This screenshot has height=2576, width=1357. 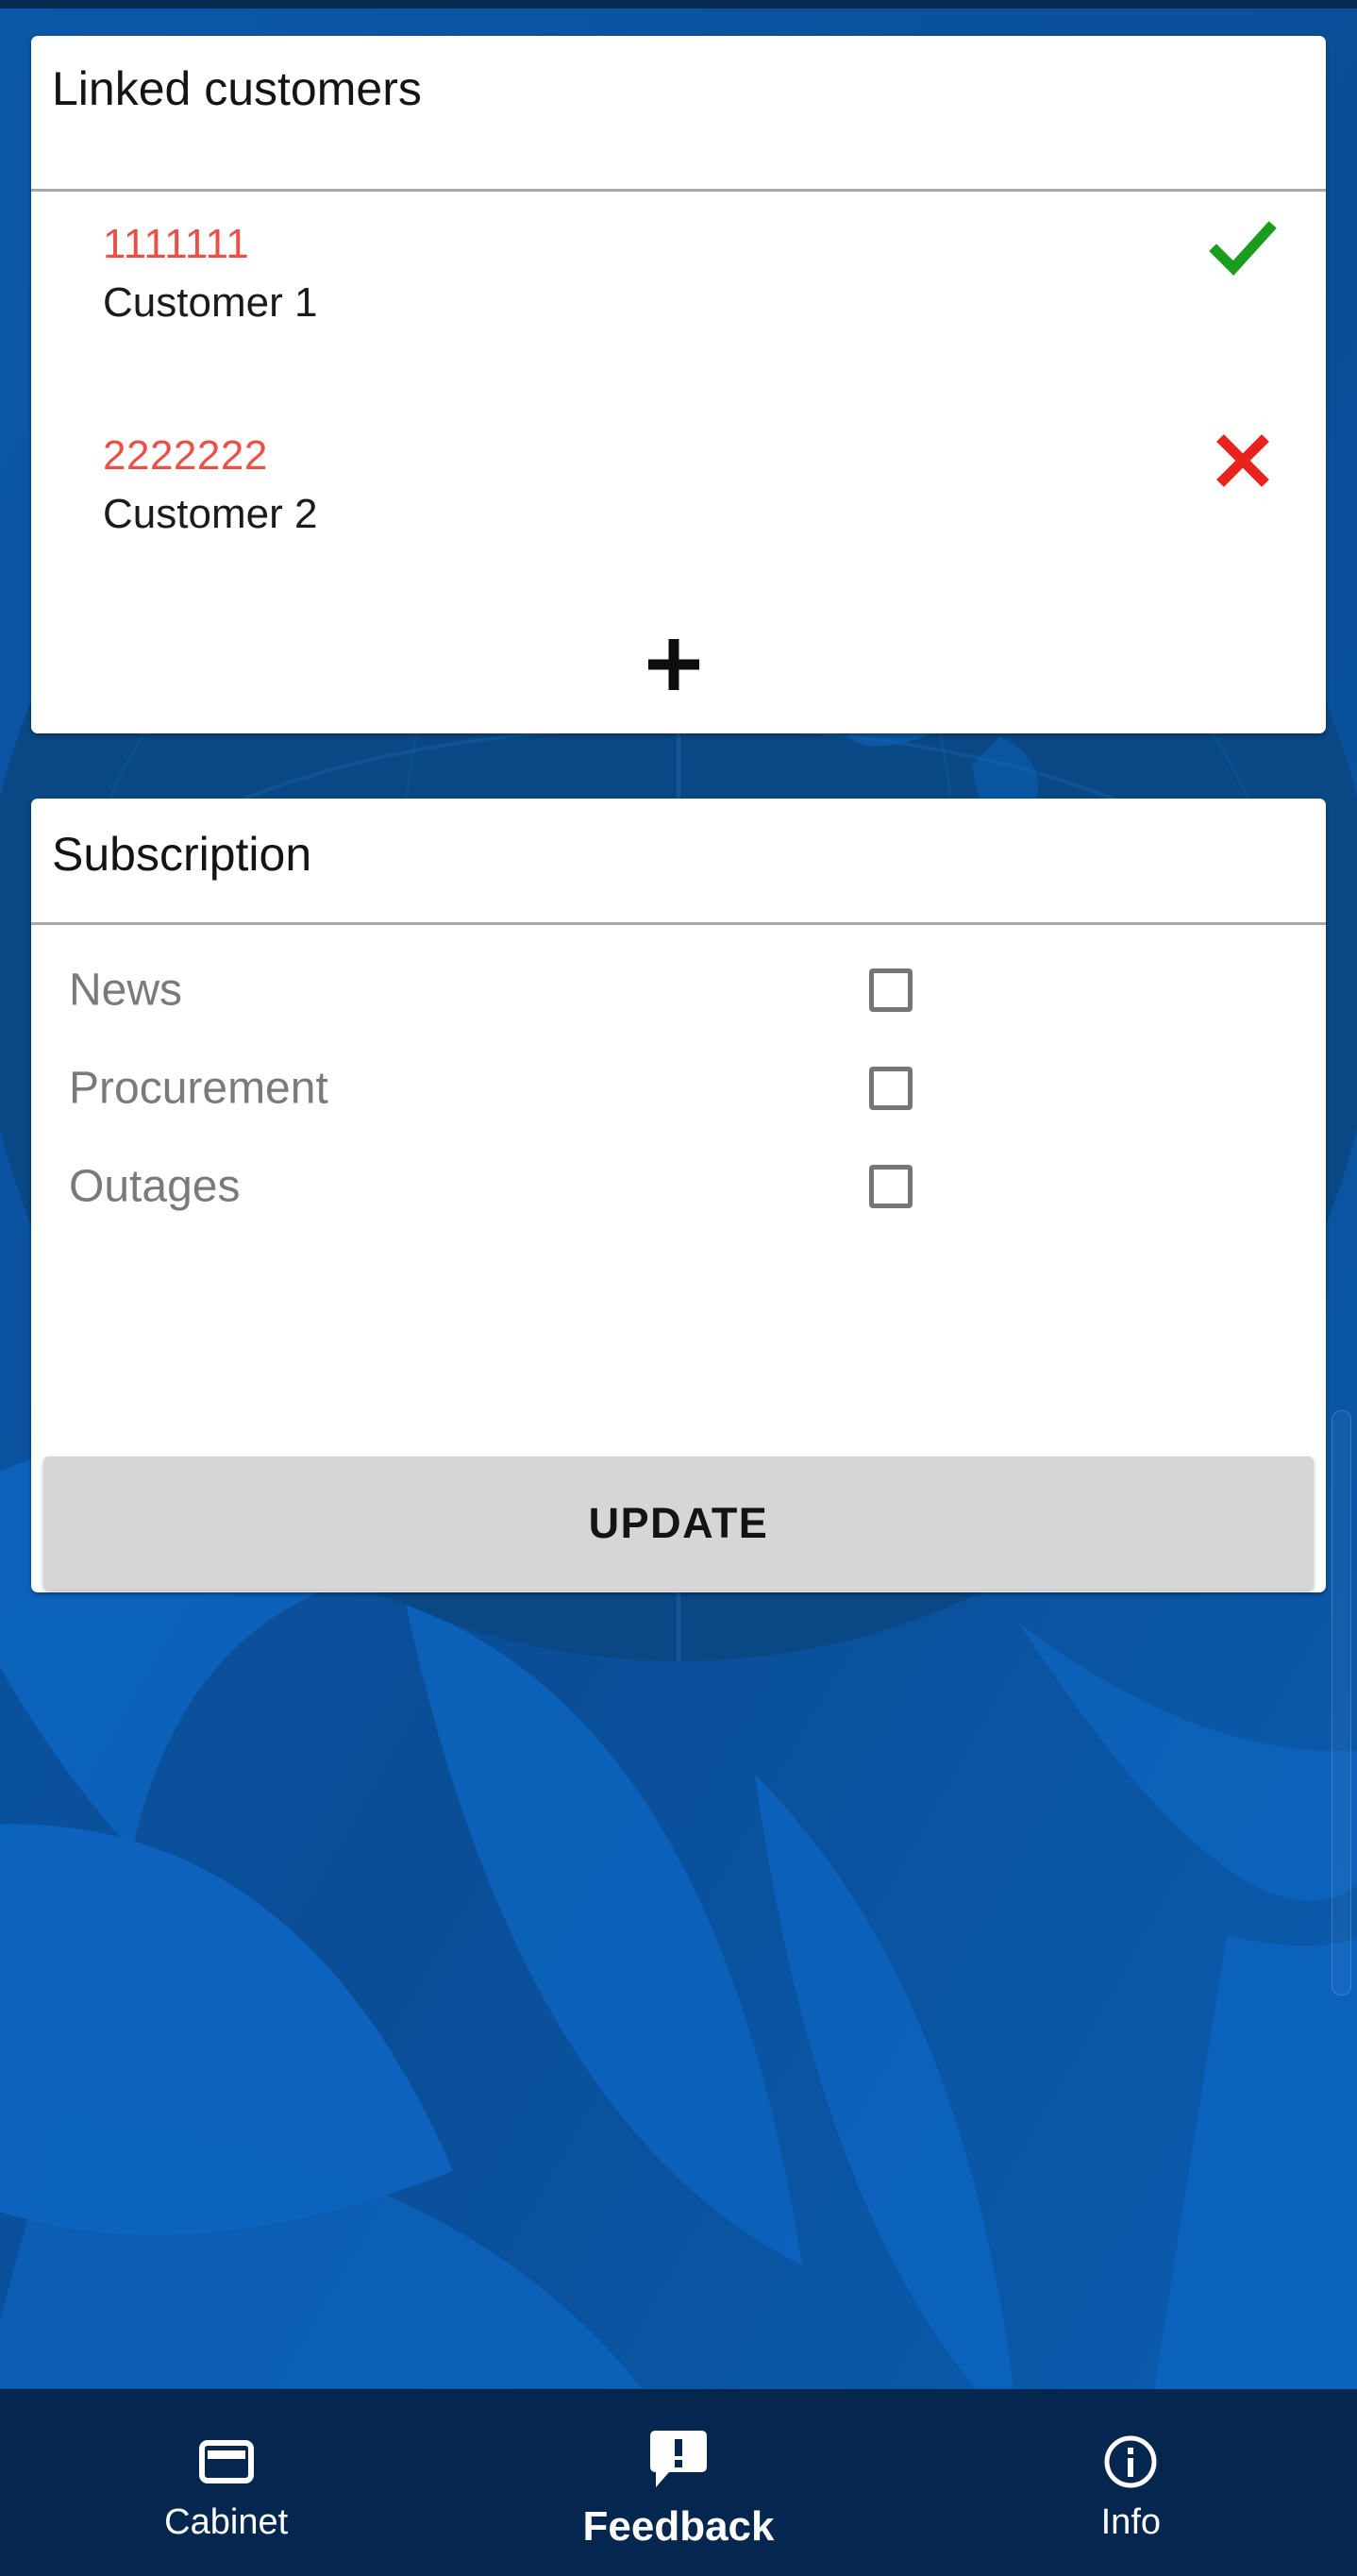 What do you see at coordinates (891, 990) in the screenshot?
I see `checkbox-news` at bounding box center [891, 990].